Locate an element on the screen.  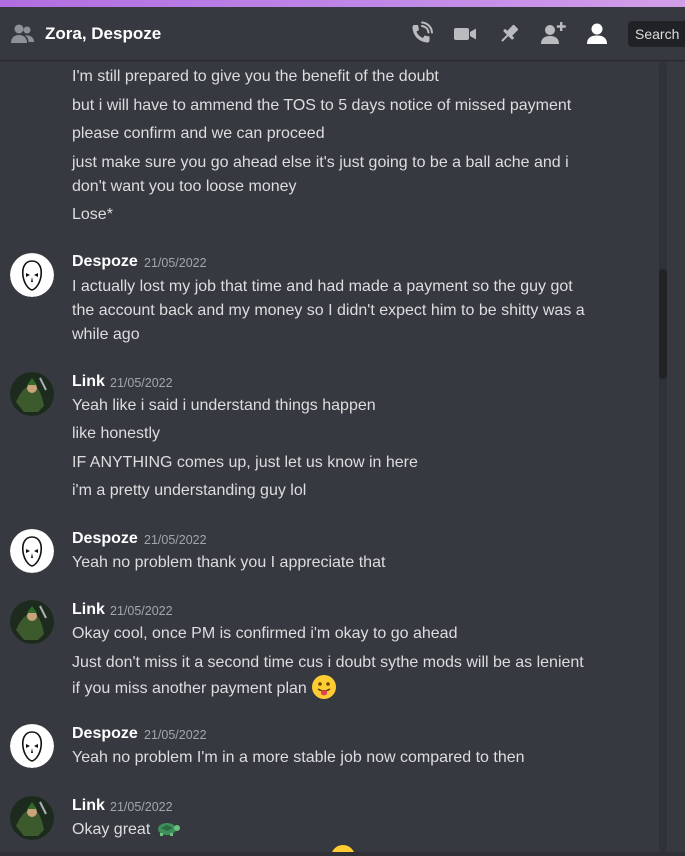
phone-call-icon is located at coordinates (422, 32).